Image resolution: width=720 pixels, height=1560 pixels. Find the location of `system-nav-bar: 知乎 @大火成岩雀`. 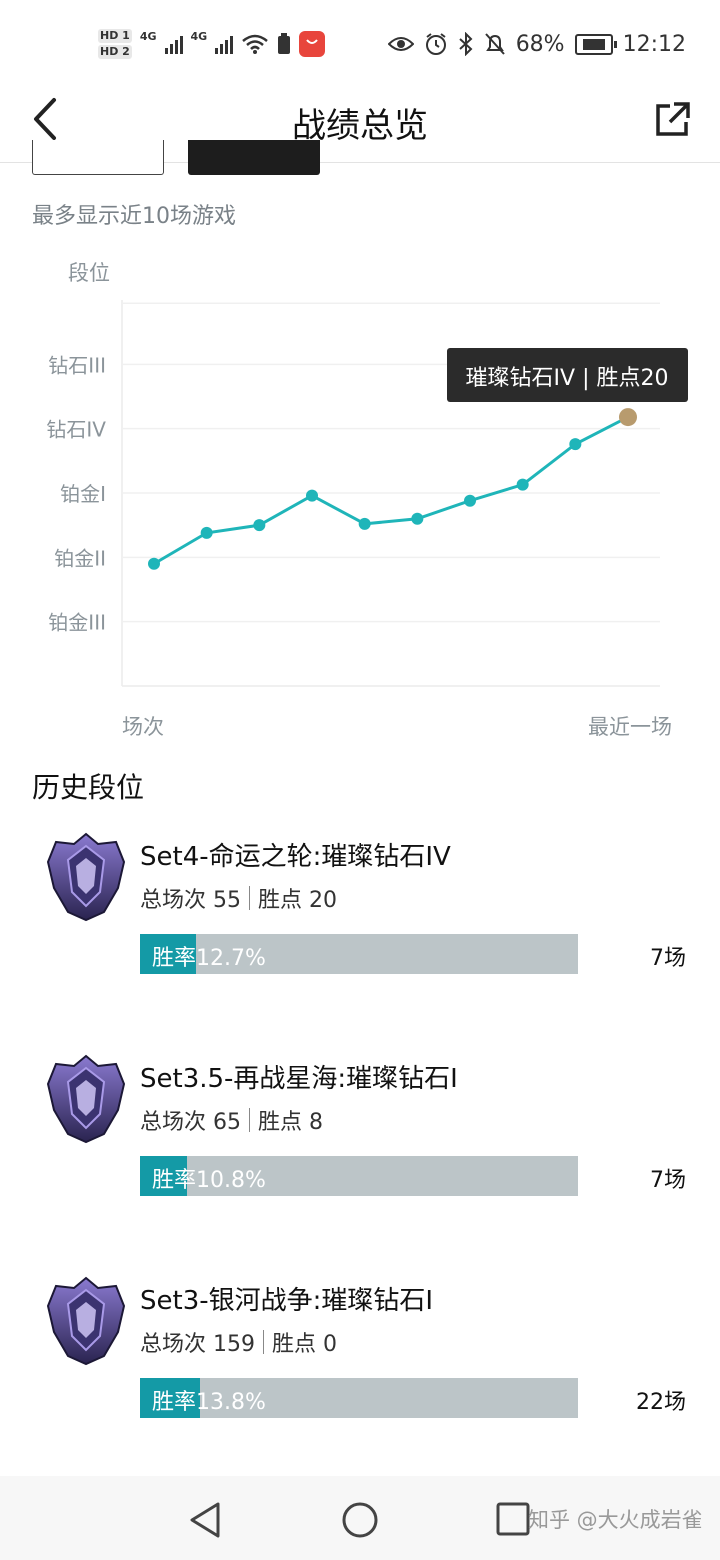

system-nav-bar: 知乎 @大火成岩雀 is located at coordinates (360, 1518).